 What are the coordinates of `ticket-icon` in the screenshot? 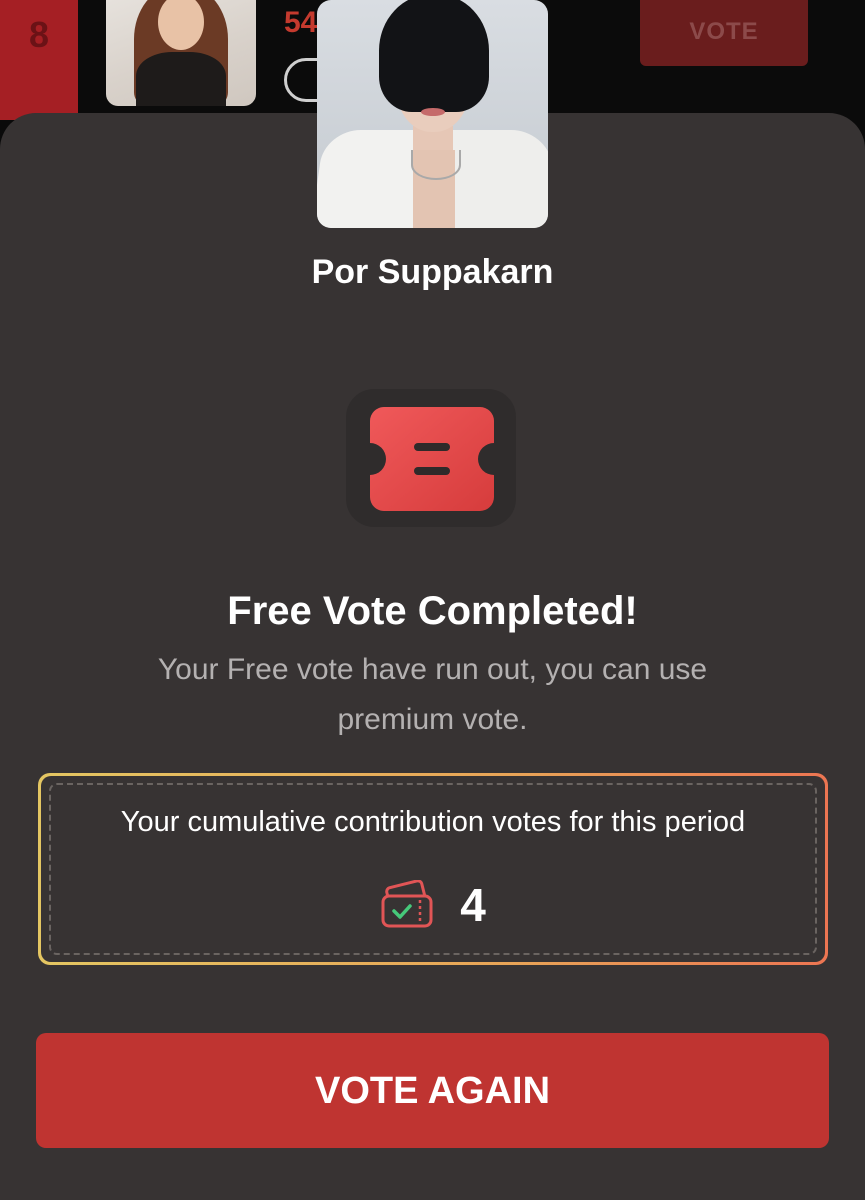 It's located at (432, 459).